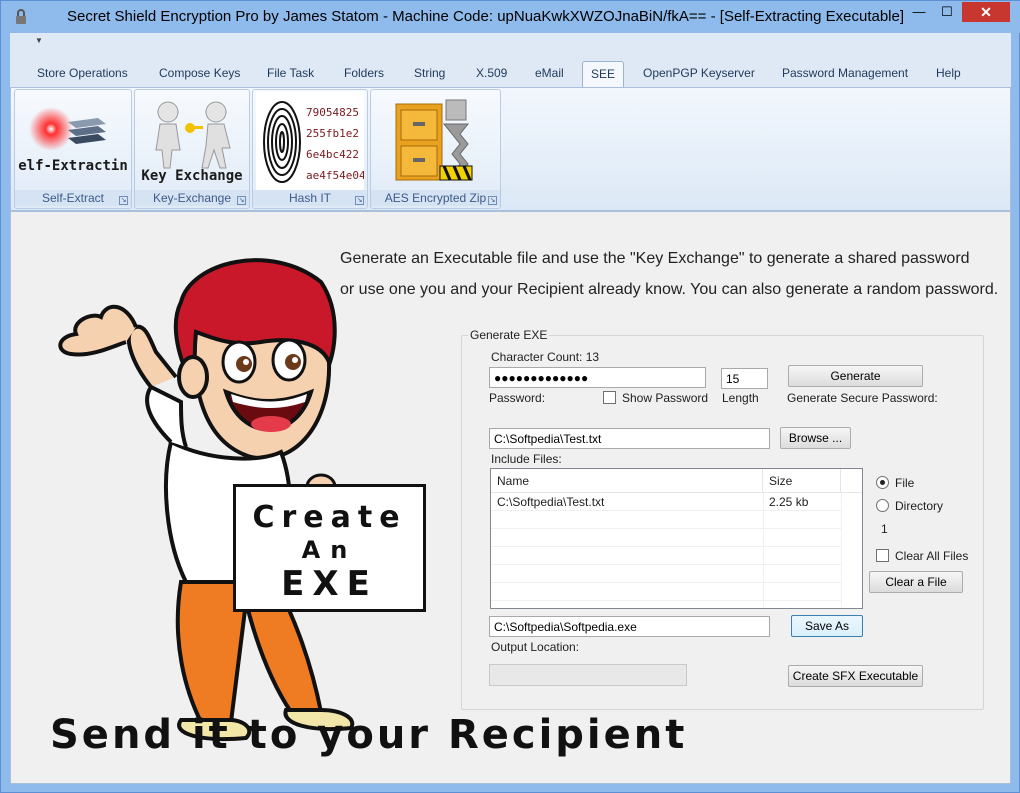 This screenshot has width=1020, height=793. I want to click on list-item-name: C:\Softpedia\Test.txt, so click(551, 502).